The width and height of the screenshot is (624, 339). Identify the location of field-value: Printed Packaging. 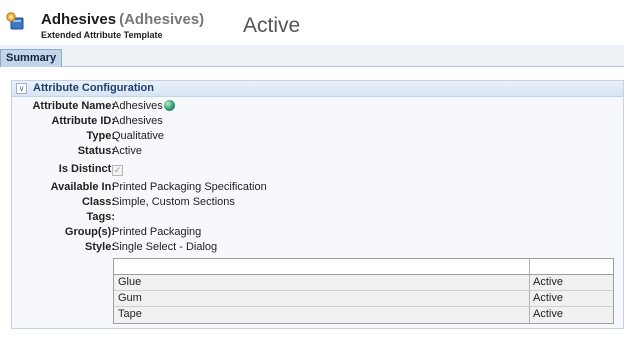
(157, 232).